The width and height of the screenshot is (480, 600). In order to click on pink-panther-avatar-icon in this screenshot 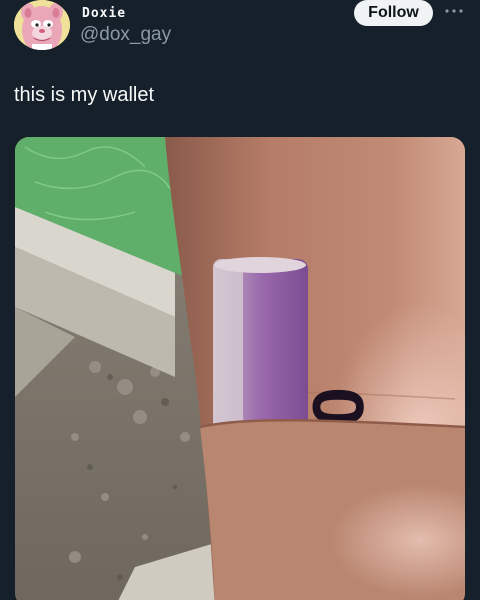, I will do `click(42, 25)`.